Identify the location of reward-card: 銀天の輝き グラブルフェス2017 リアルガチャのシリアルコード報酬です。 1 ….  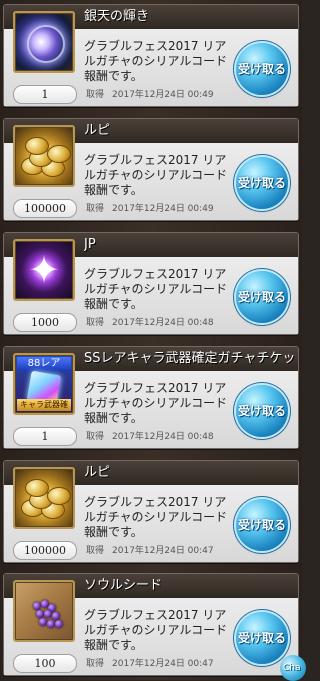
(151, 55).